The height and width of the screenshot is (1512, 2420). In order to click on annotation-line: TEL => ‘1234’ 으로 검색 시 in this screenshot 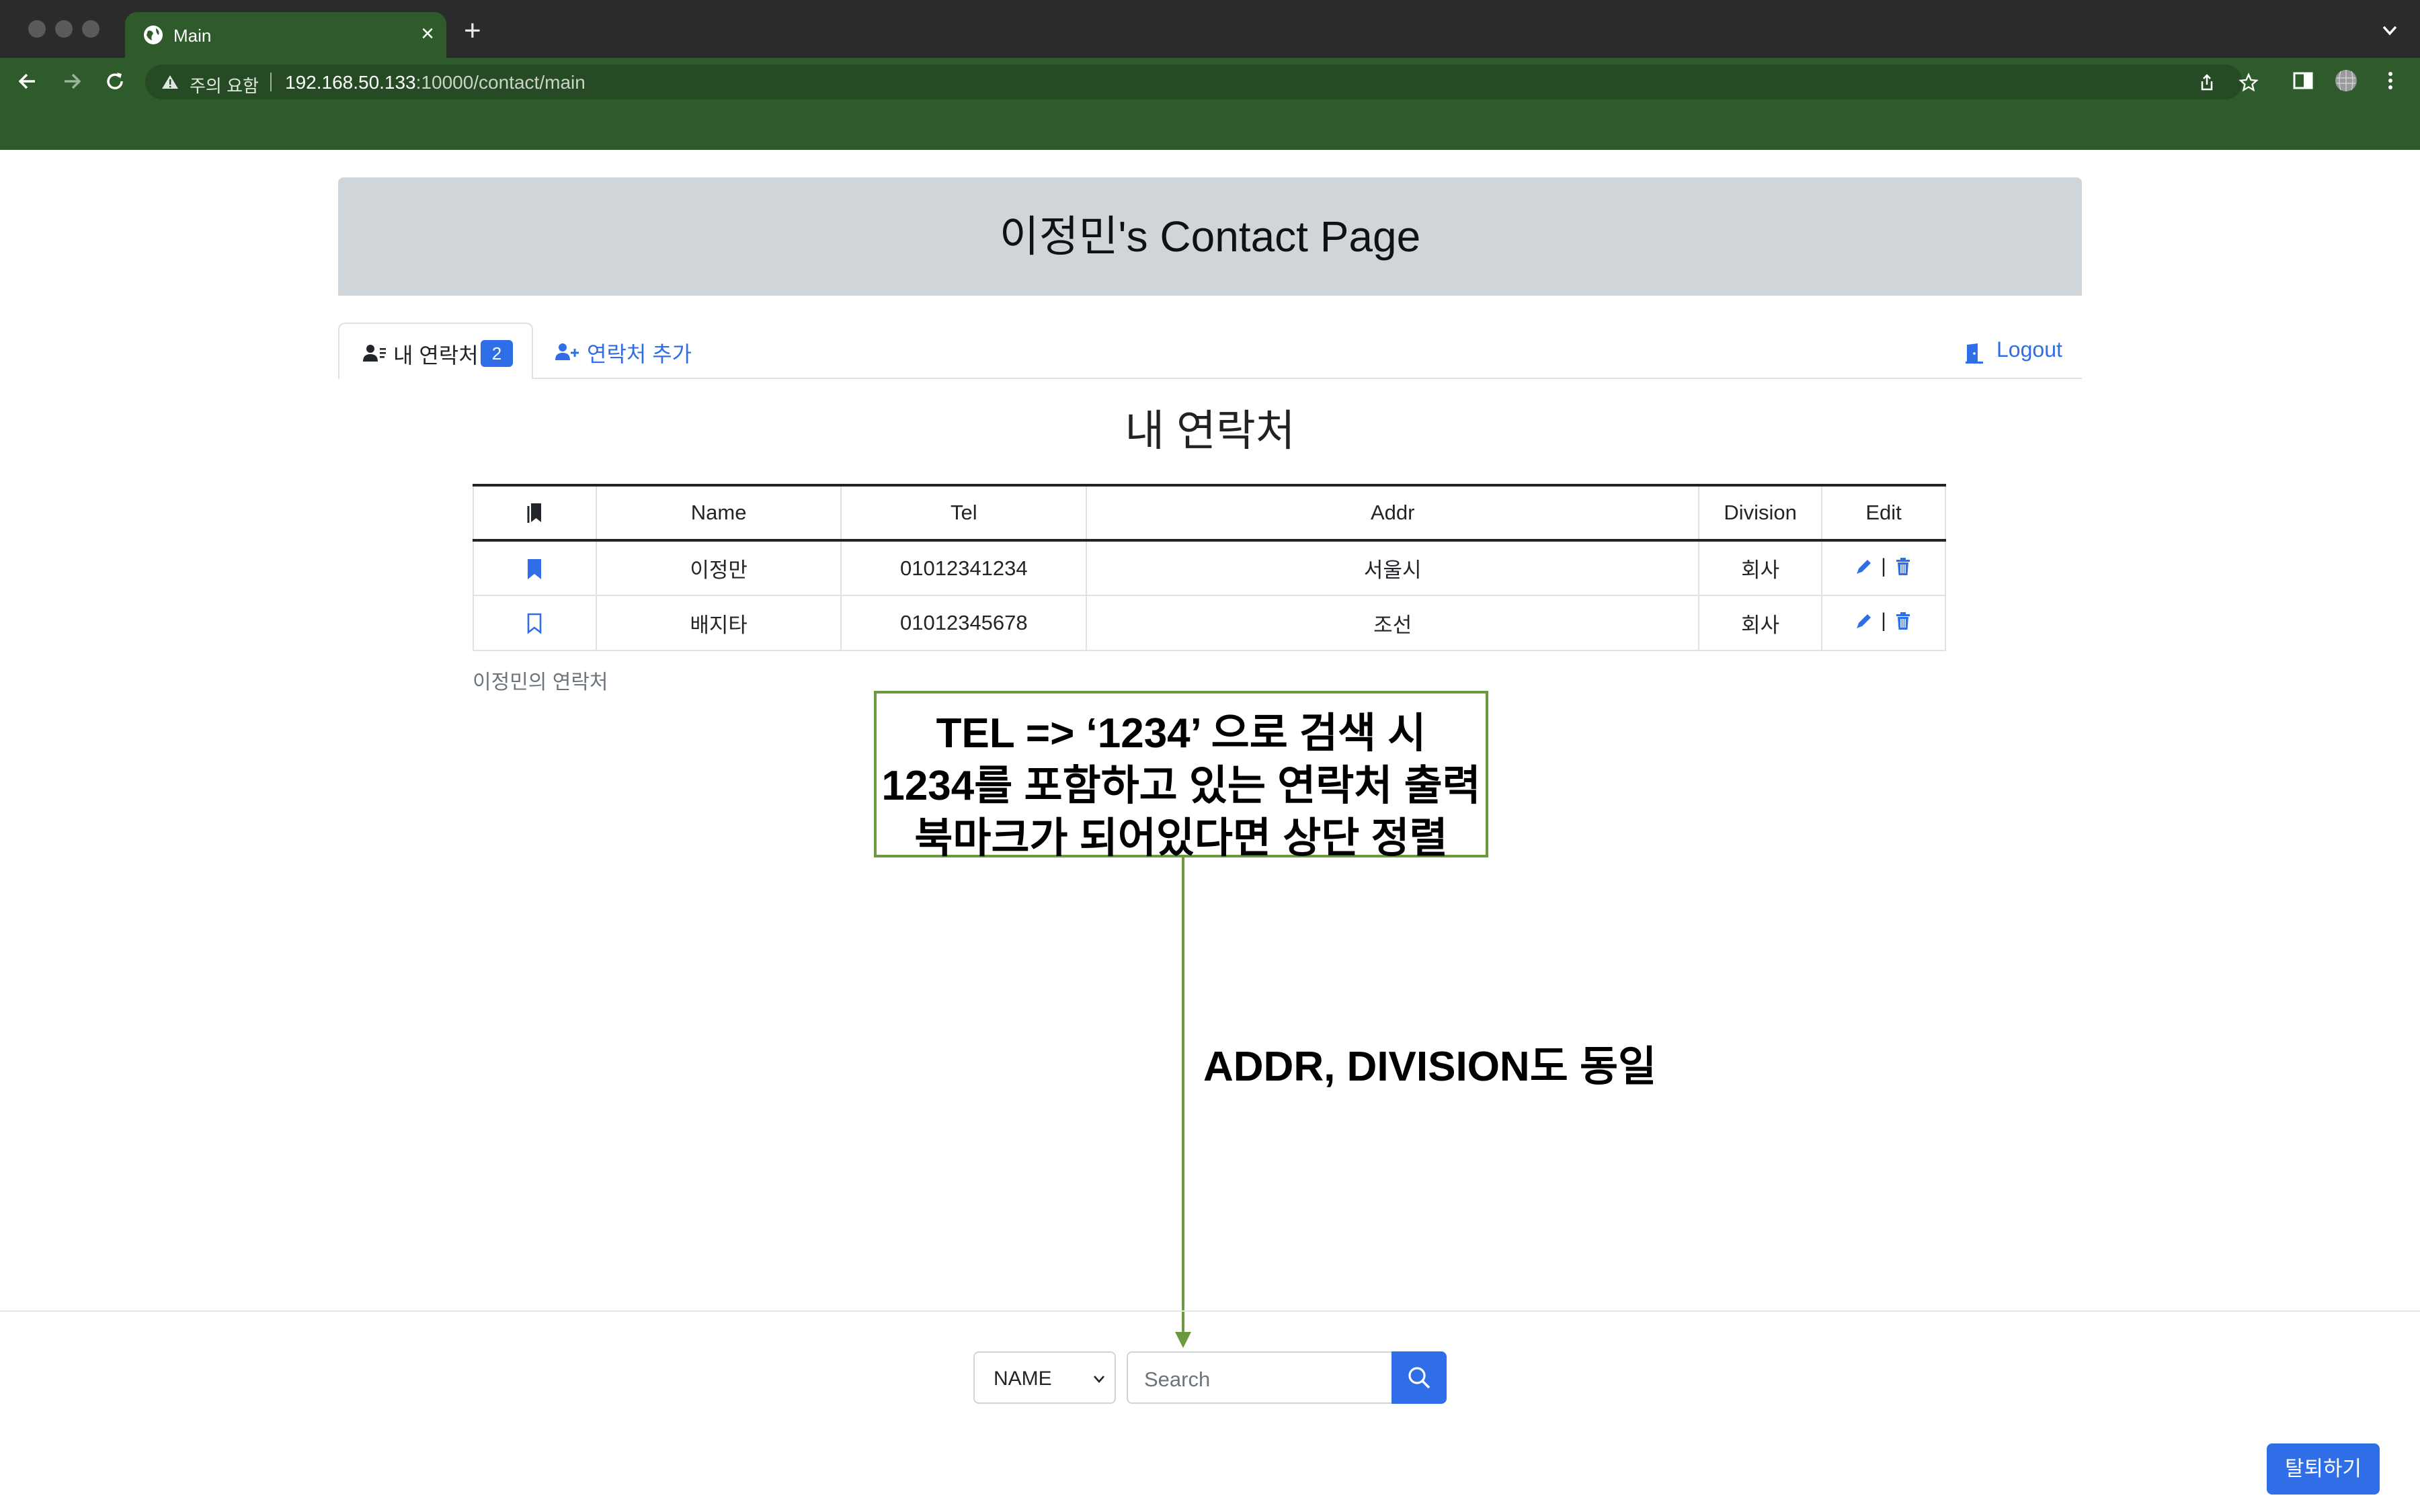, I will do `click(1181, 733)`.